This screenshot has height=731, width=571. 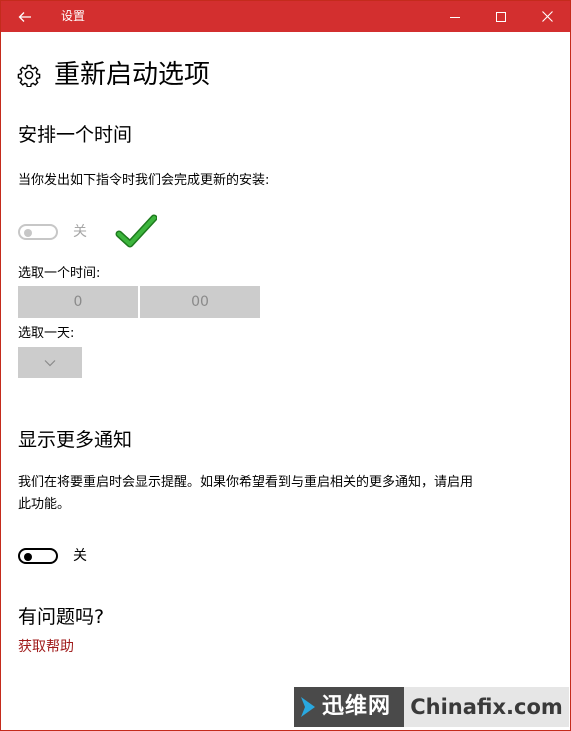 I want to click on time-label: 选取一个时间:, so click(x=59, y=273).